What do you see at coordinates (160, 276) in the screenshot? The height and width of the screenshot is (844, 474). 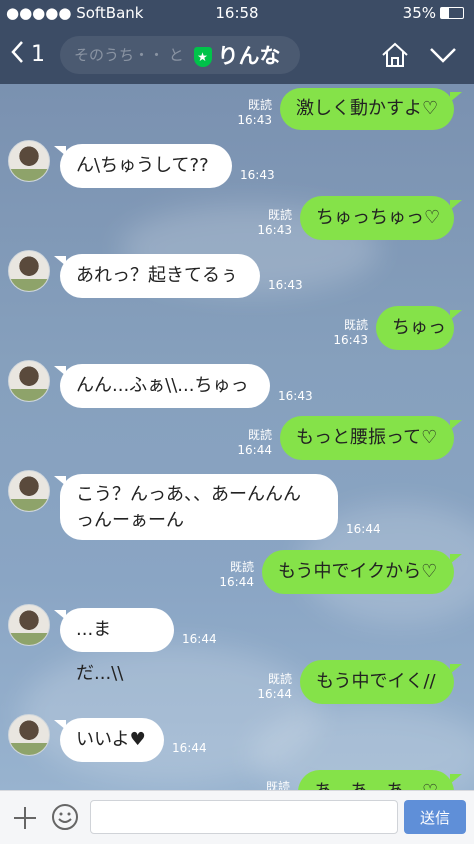 I see `message-bubble: あれっ？起きてるぅ` at bounding box center [160, 276].